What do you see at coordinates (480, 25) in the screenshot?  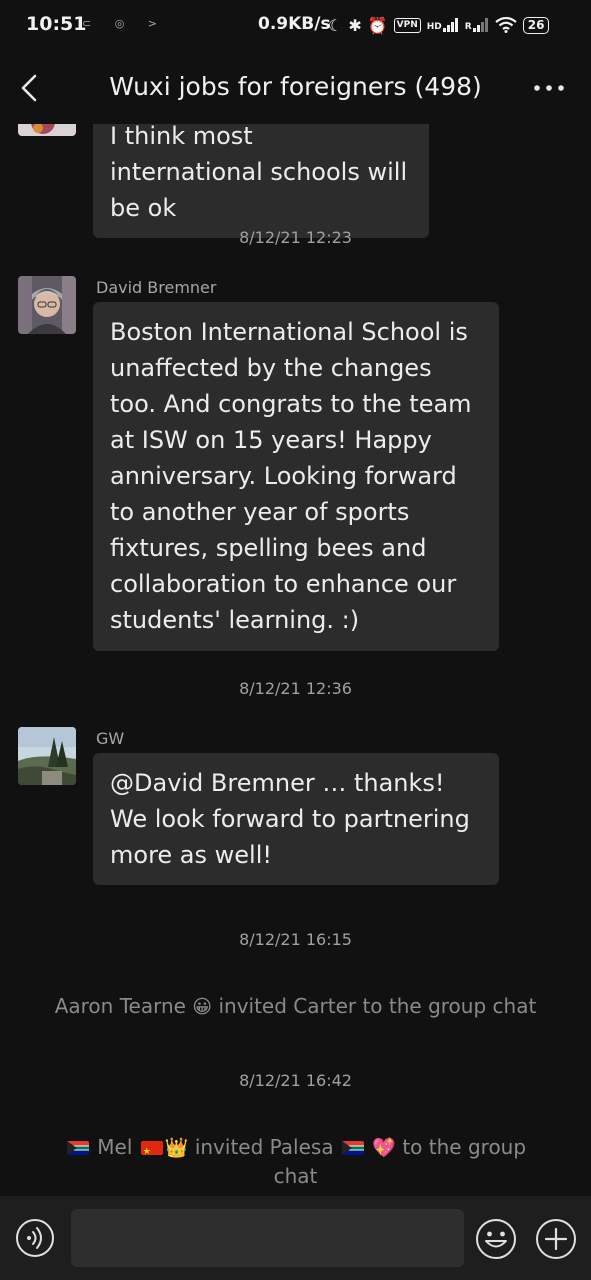 I see `signal-bars-2-icon` at bounding box center [480, 25].